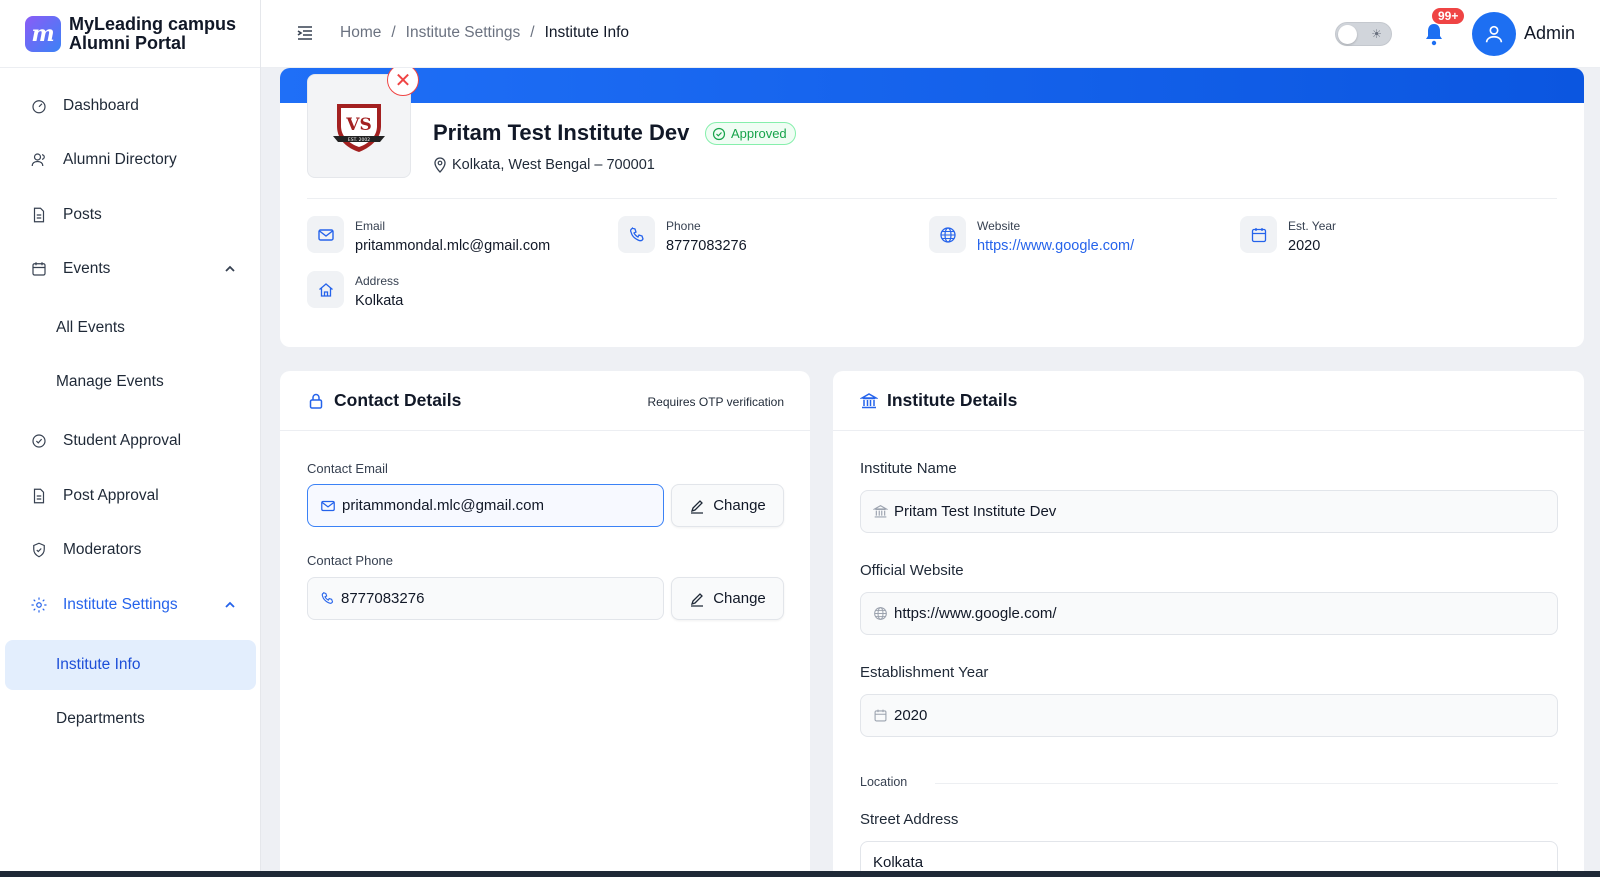 The width and height of the screenshot is (1600, 877). I want to click on official-website-value: https://www.google.com/, so click(975, 613).